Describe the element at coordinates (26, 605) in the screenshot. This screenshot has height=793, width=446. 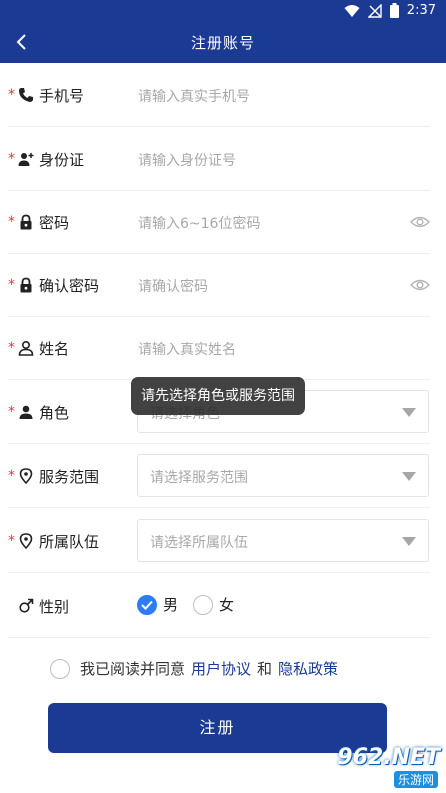
I see `male-symbol-icon` at that location.